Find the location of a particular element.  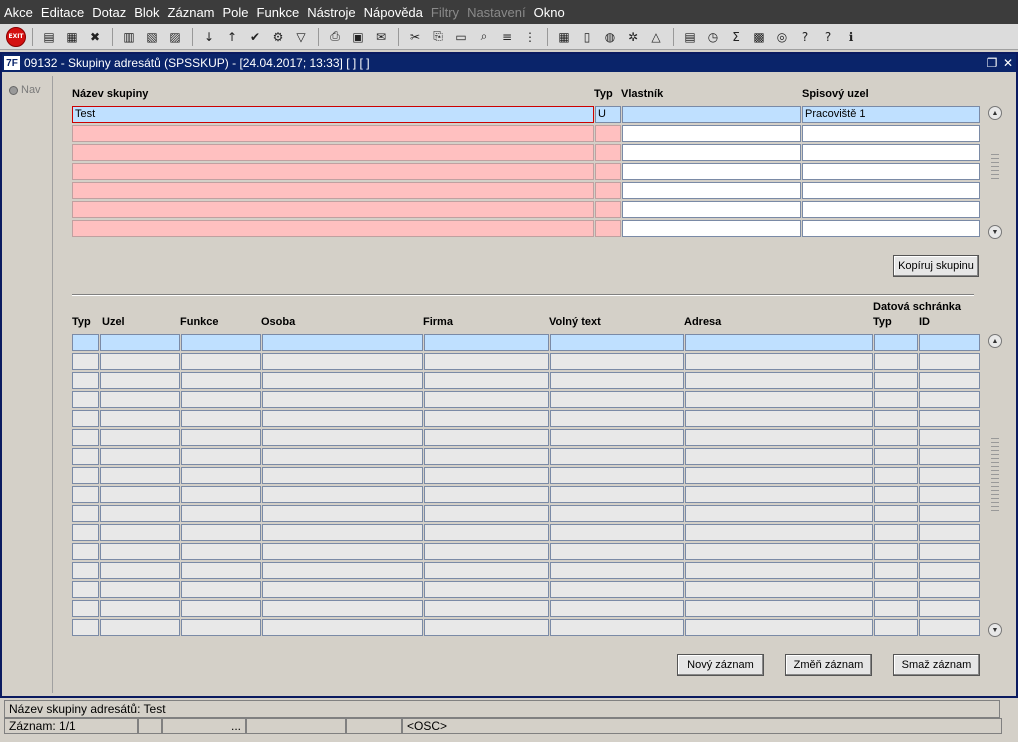

menu-item: Blok is located at coordinates (146, 12).